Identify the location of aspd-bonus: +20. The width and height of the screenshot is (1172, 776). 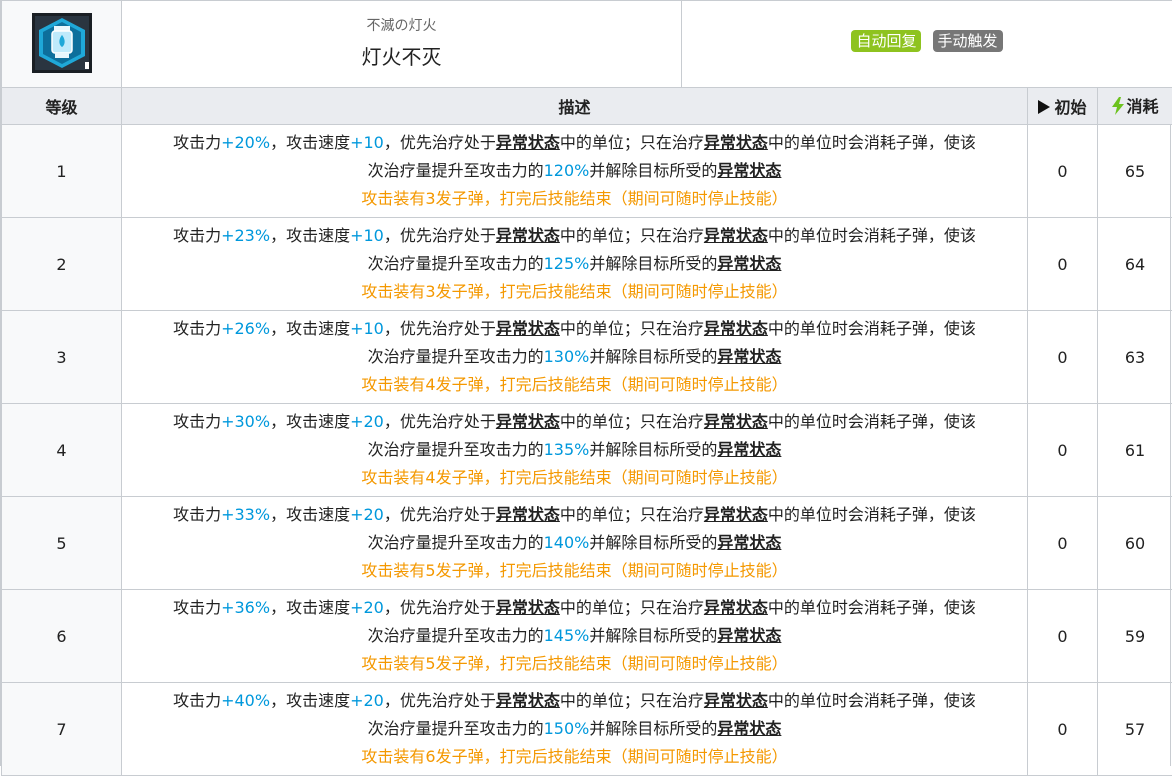
(367, 514).